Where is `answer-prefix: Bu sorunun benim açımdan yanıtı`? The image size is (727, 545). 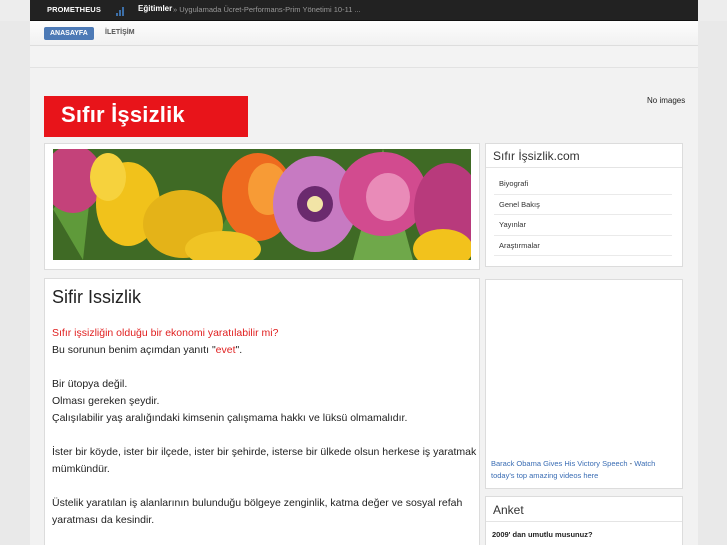 answer-prefix: Bu sorunun benim açımdan yanıtı is located at coordinates (132, 350).